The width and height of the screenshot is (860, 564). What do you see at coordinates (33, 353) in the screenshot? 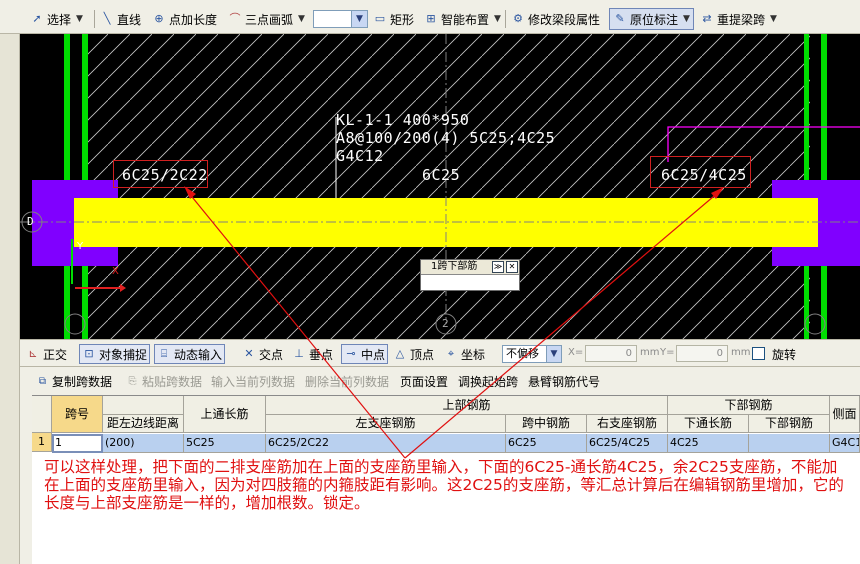
I see `ortho-icon: ⊾` at bounding box center [33, 353].